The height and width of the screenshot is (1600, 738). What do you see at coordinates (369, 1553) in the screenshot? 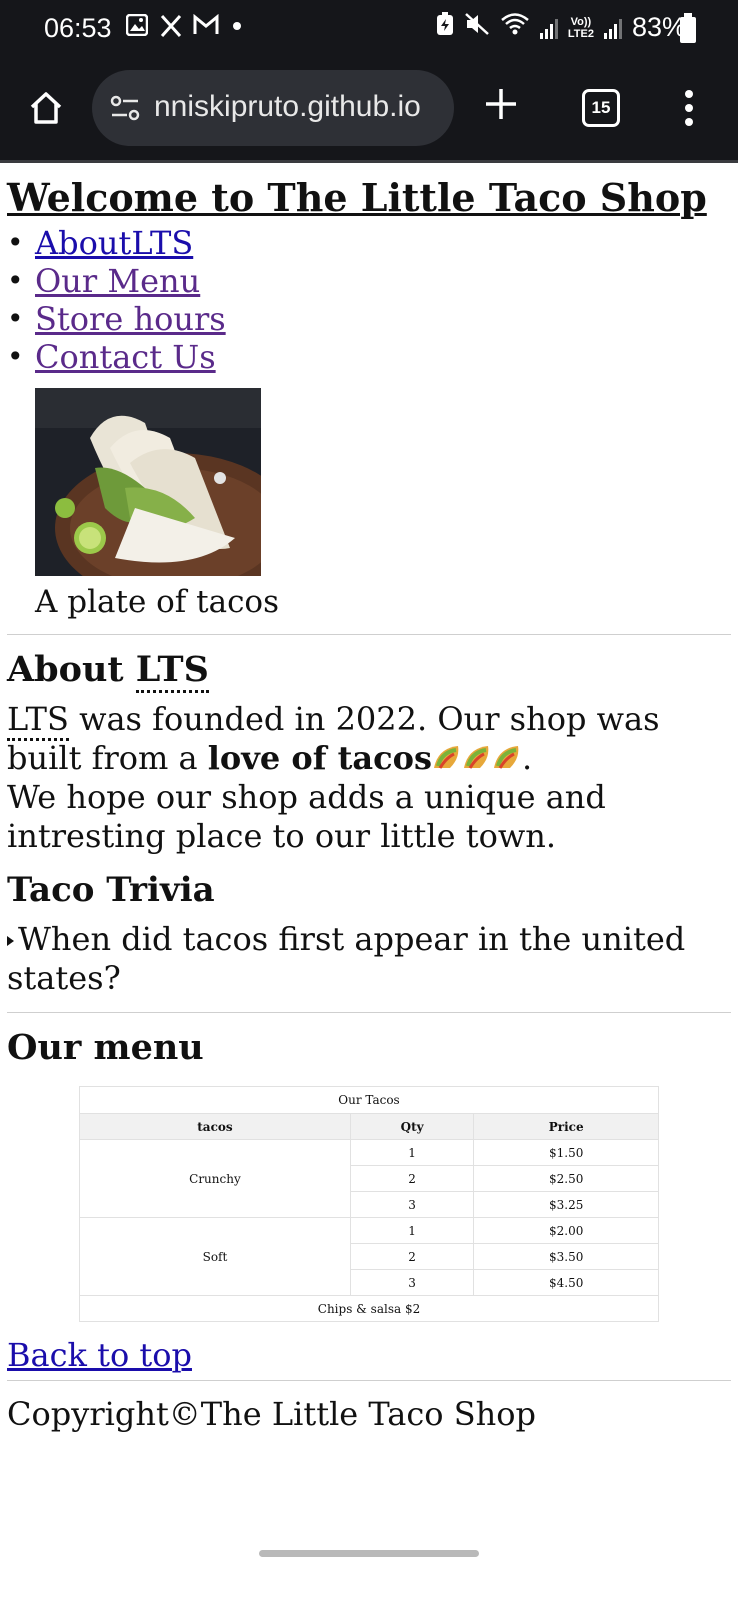
I see `gesture-home-indicator` at bounding box center [369, 1553].